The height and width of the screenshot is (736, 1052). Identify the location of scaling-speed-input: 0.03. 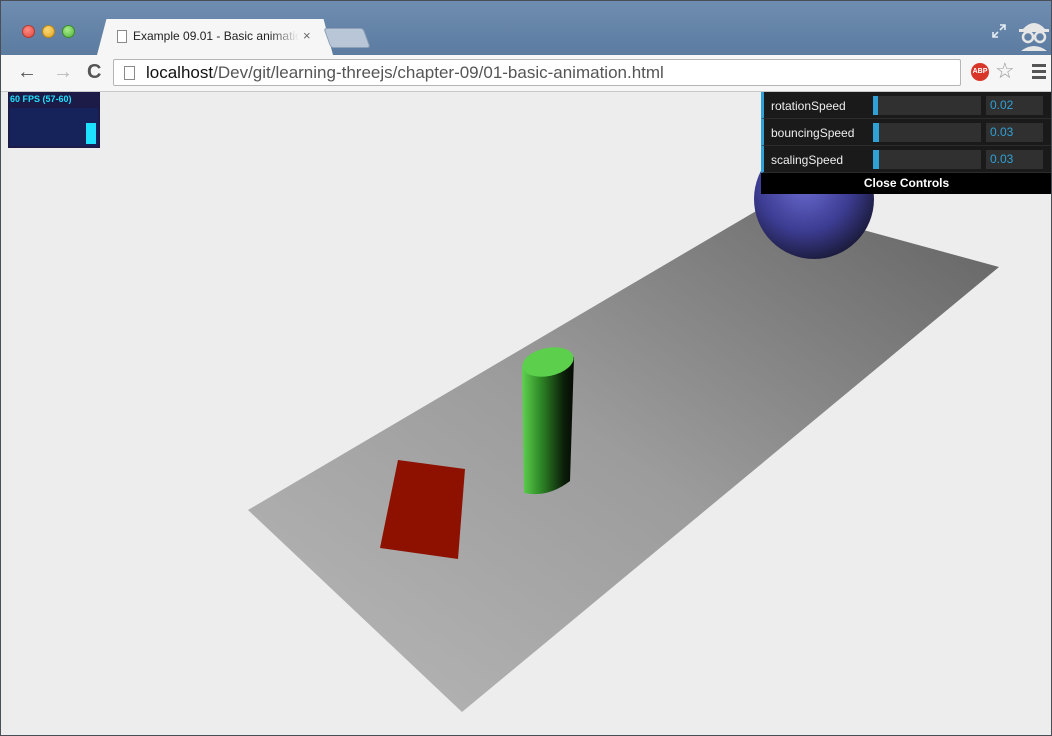
(1014, 159).